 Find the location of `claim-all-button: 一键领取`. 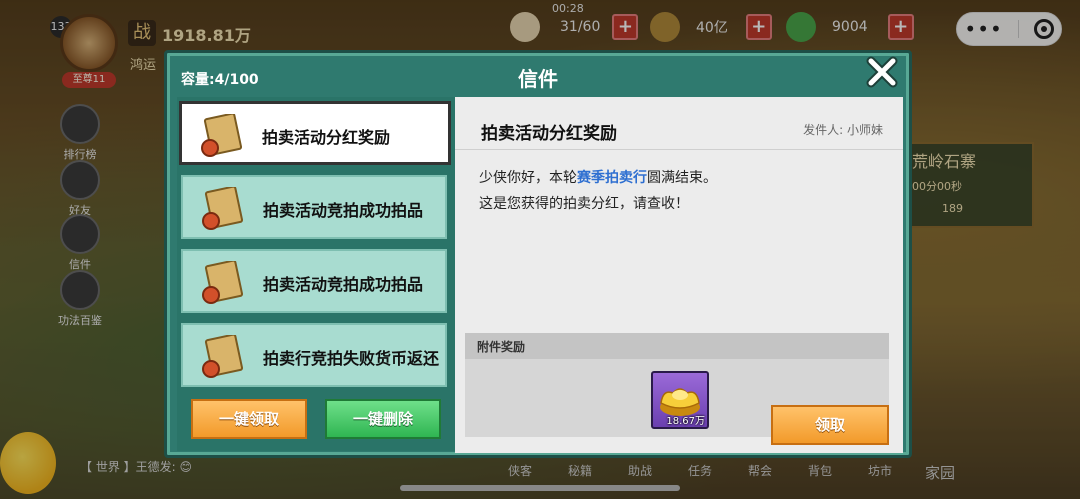

claim-all-button: 一键领取 is located at coordinates (249, 419).